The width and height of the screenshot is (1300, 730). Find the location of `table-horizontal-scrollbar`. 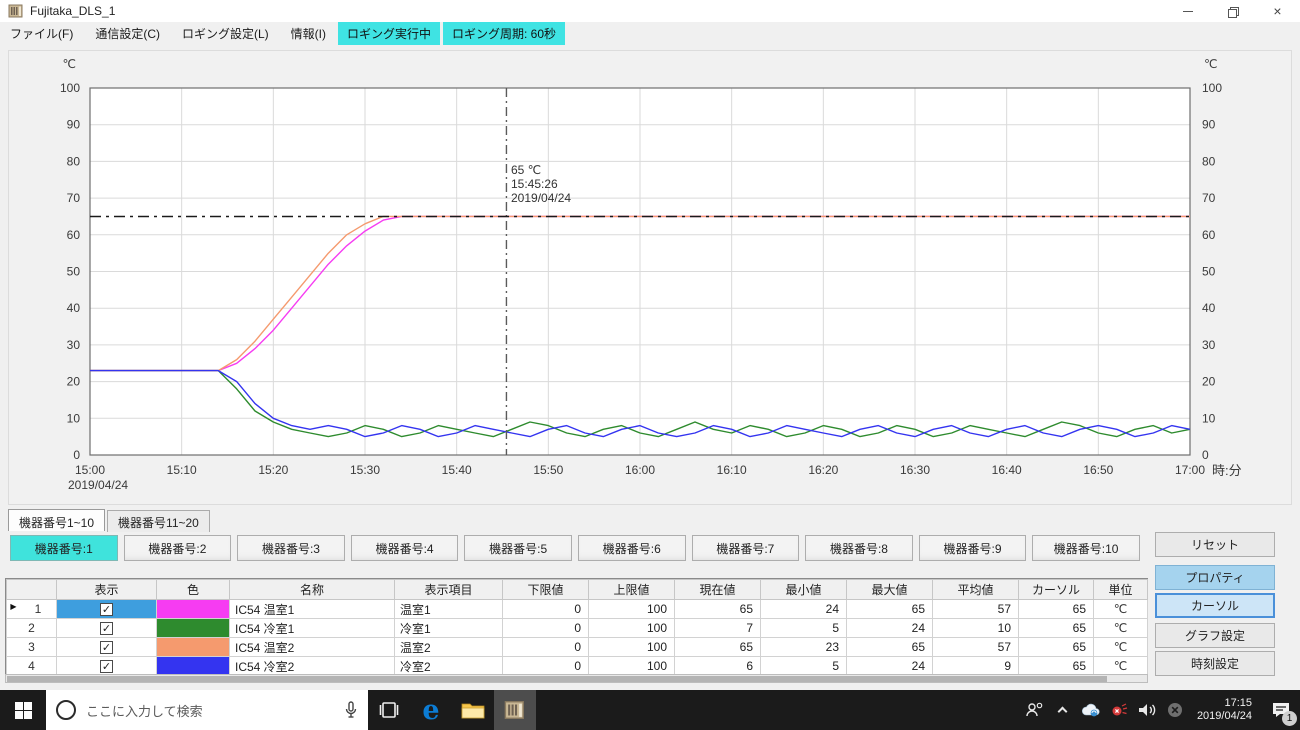

table-horizontal-scrollbar is located at coordinates (576, 678).